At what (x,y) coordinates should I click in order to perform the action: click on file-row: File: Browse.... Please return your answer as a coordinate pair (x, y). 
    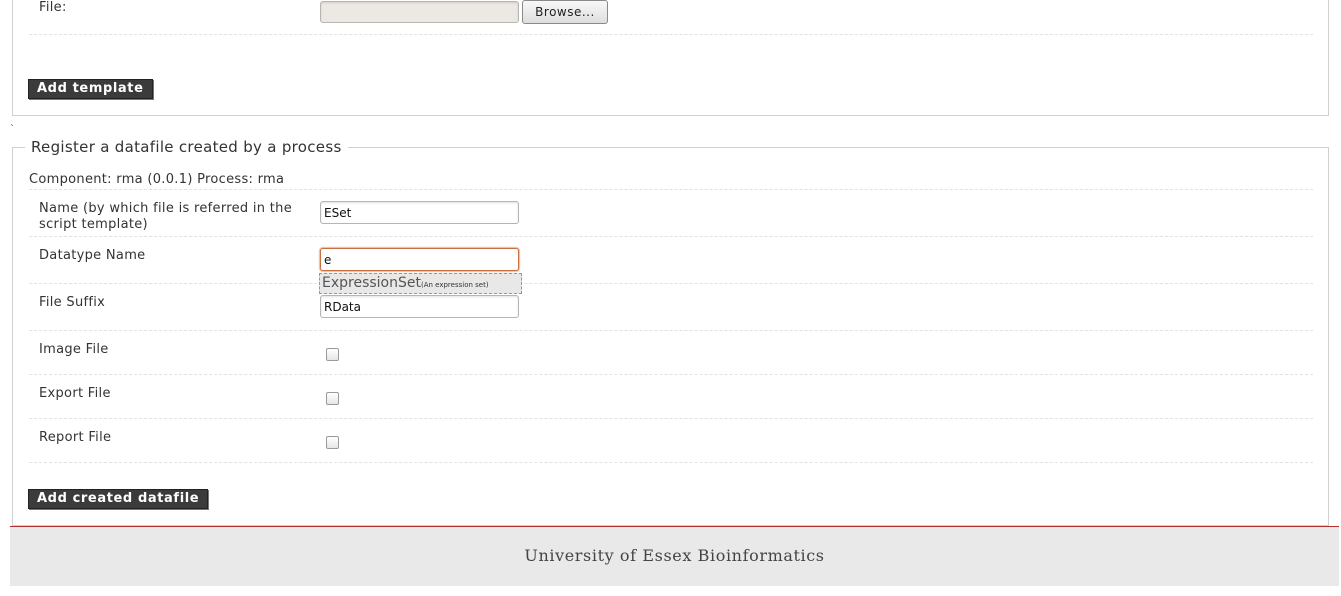
    Looking at the image, I should click on (671, 17).